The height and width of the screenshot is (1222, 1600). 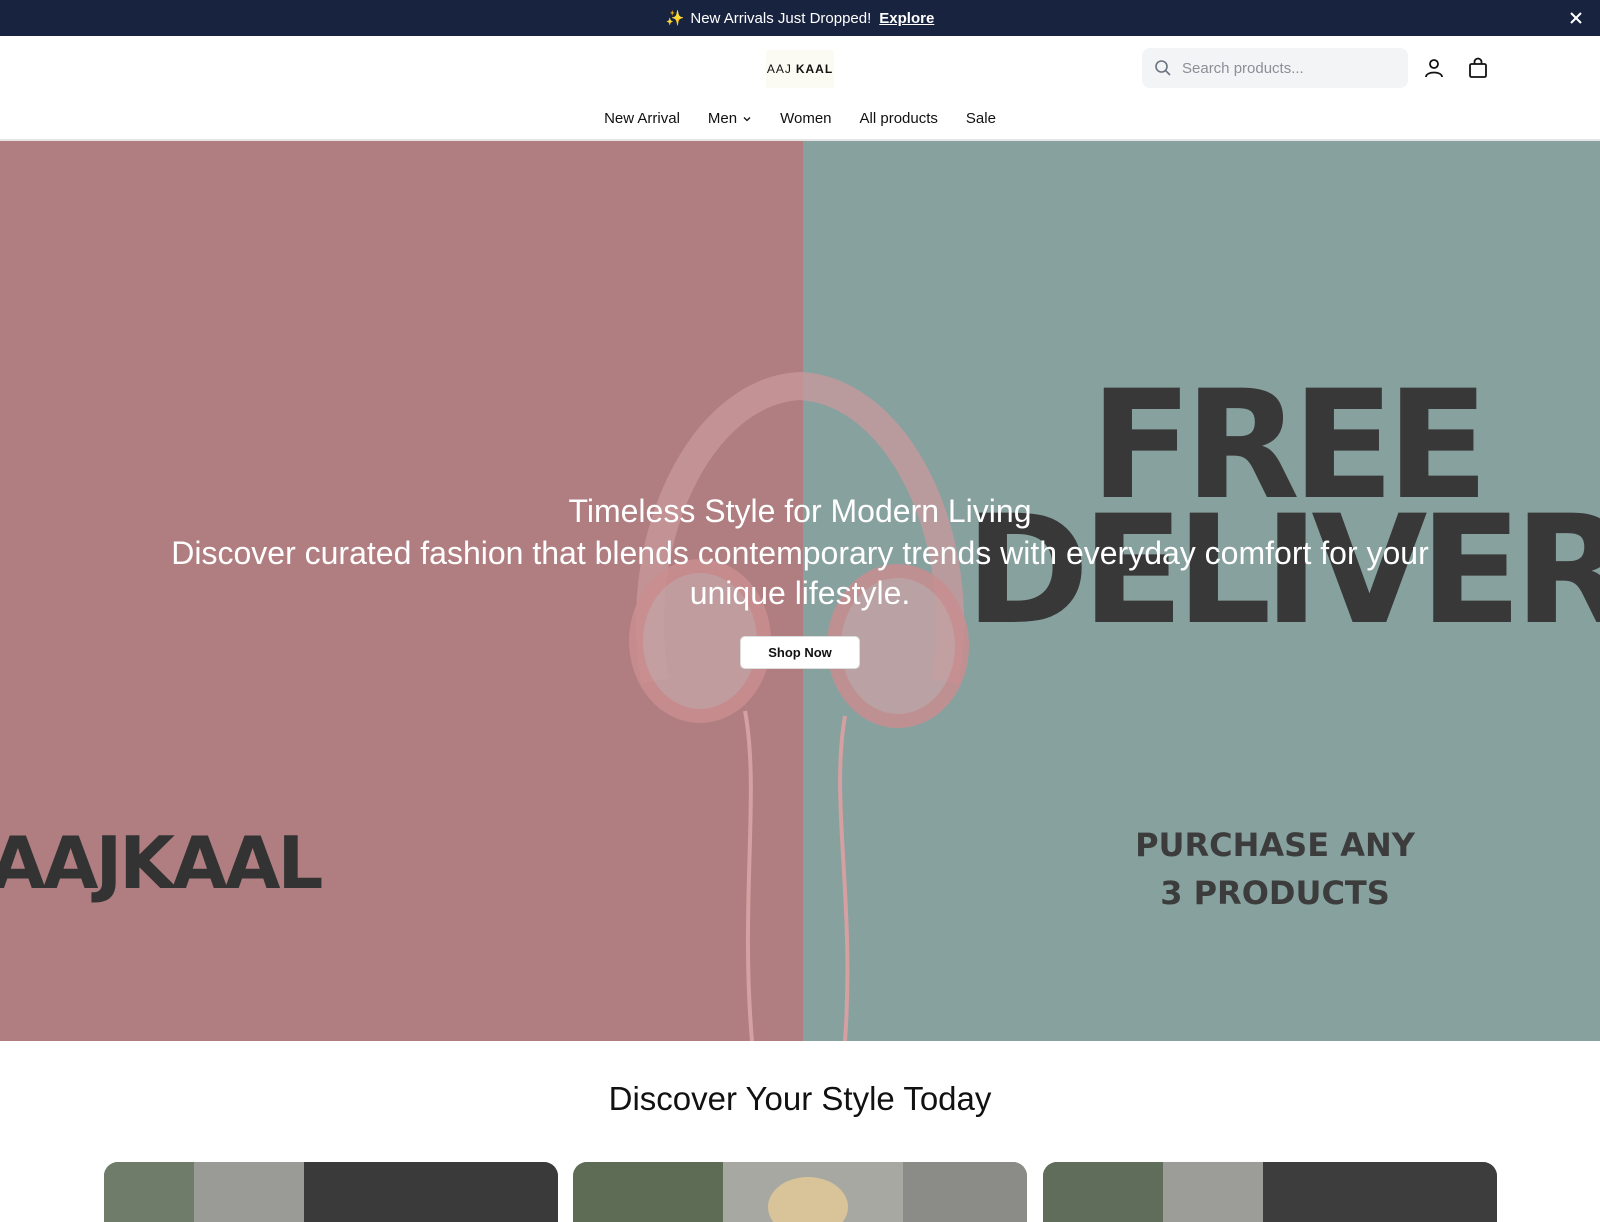 What do you see at coordinates (161, 863) in the screenshot?
I see `brand-watermark: AAJKAAL` at bounding box center [161, 863].